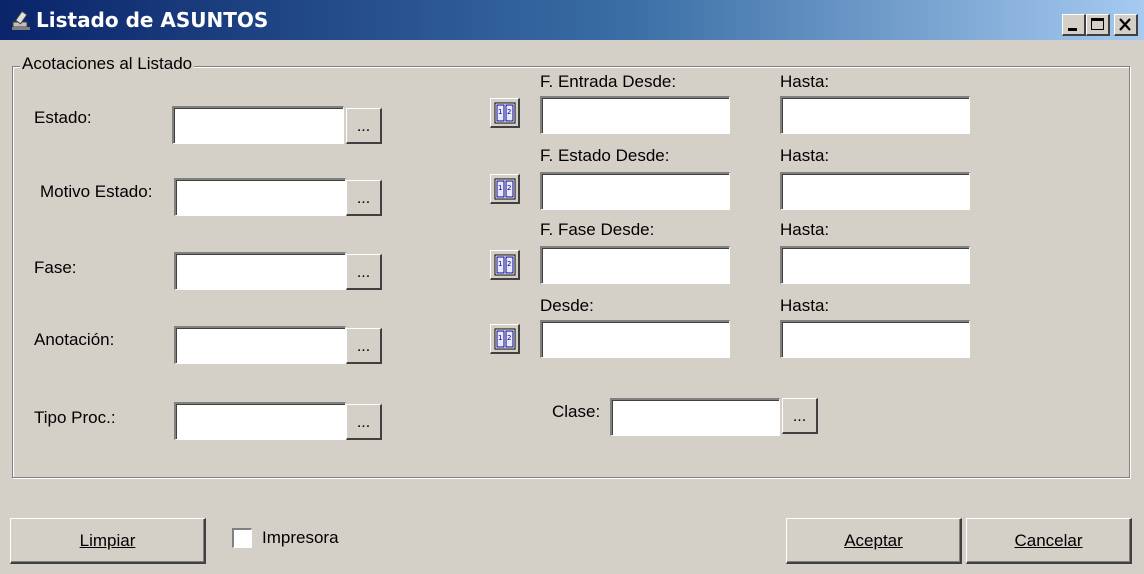 Image resolution: width=1144 pixels, height=574 pixels. Describe the element at coordinates (567, 305) in the screenshot. I see `desde-label: Desde:` at that location.